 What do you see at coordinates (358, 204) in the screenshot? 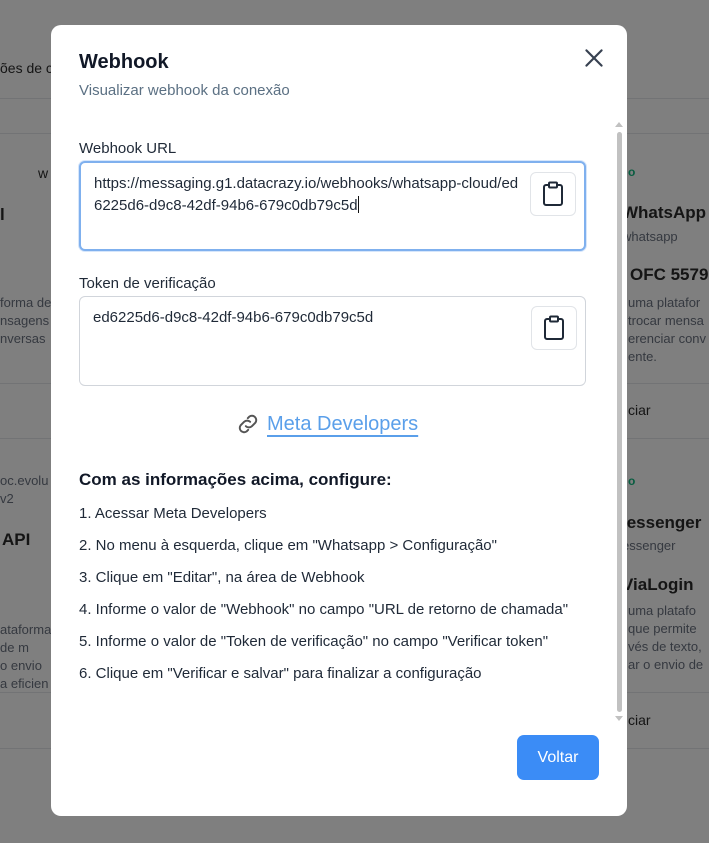
I see `text-caret` at bounding box center [358, 204].